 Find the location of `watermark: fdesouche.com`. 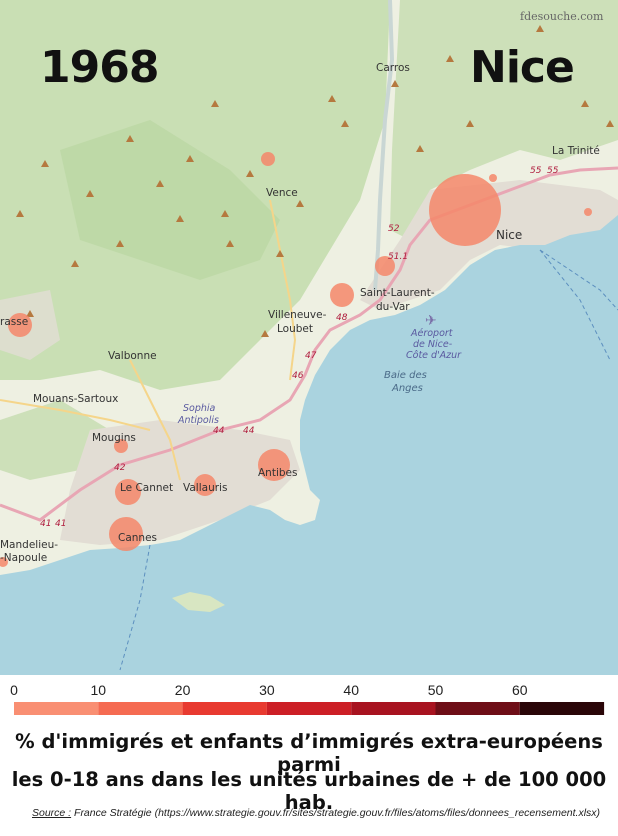

watermark: fdesouche.com is located at coordinates (562, 16).